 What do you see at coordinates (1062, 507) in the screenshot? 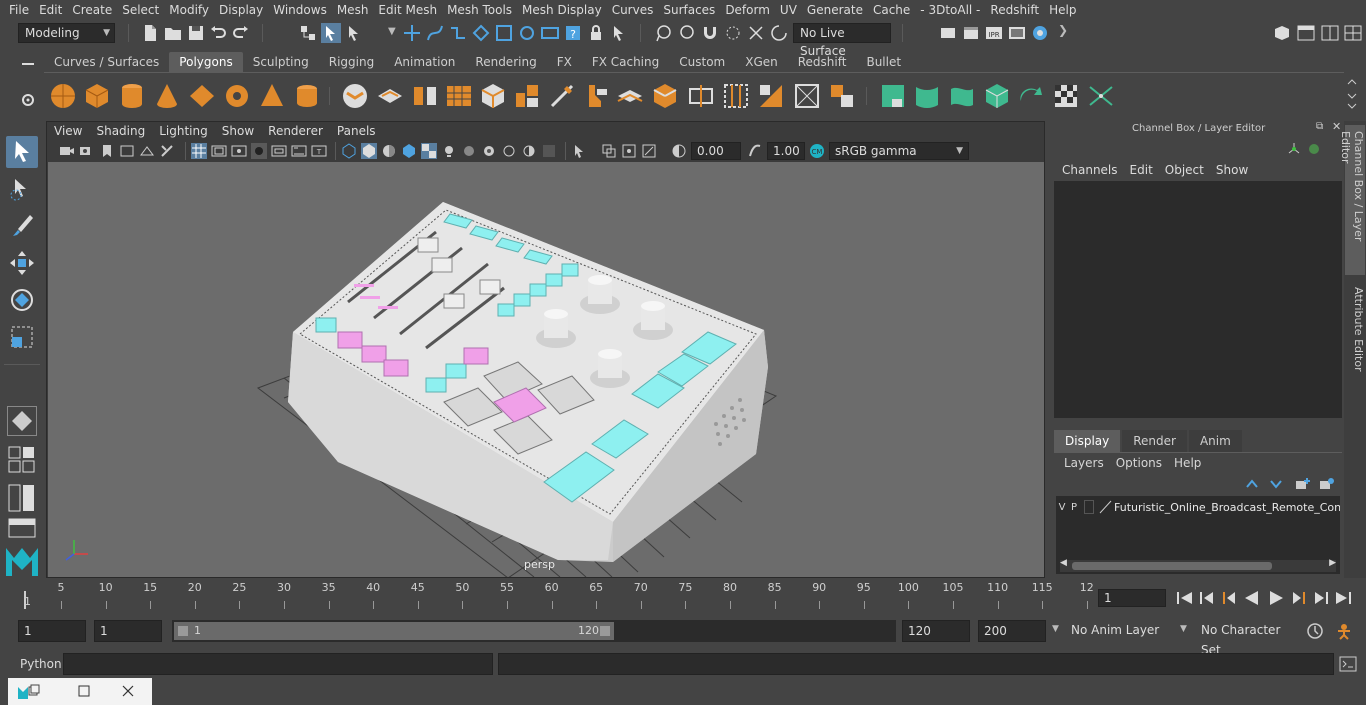
I see `layer-visibility-toggle: V` at bounding box center [1062, 507].